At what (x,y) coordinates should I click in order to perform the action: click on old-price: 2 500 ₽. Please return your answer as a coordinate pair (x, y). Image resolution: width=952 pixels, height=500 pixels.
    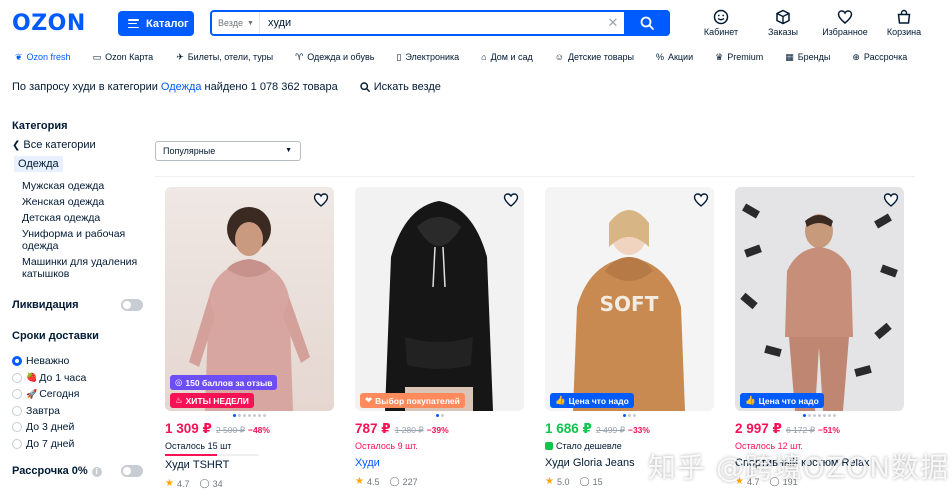
    Looking at the image, I should click on (230, 430).